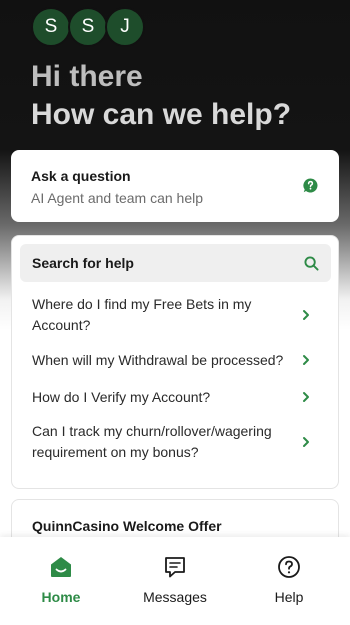  Describe the element at coordinates (117, 198) in the screenshot. I see `ask-question-subtitle: AI Agent and team can help` at that location.